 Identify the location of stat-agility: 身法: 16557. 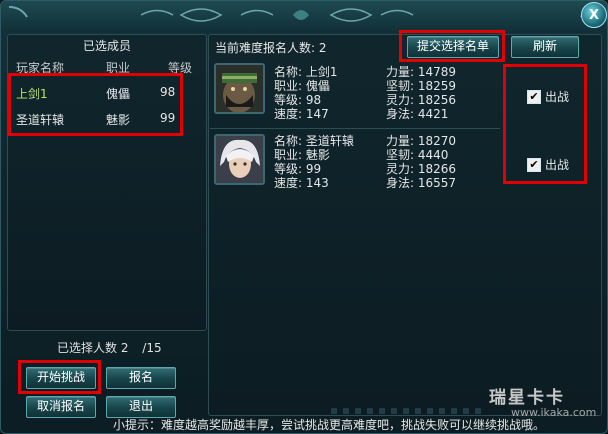
(421, 183).